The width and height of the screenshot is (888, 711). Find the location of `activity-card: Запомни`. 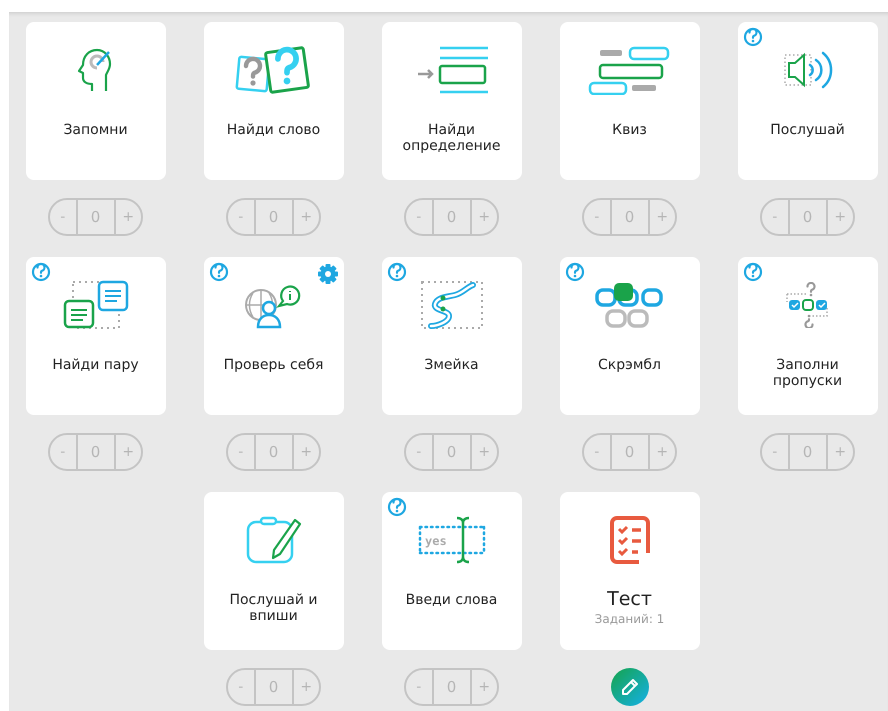

activity-card: Запомни is located at coordinates (96, 101).